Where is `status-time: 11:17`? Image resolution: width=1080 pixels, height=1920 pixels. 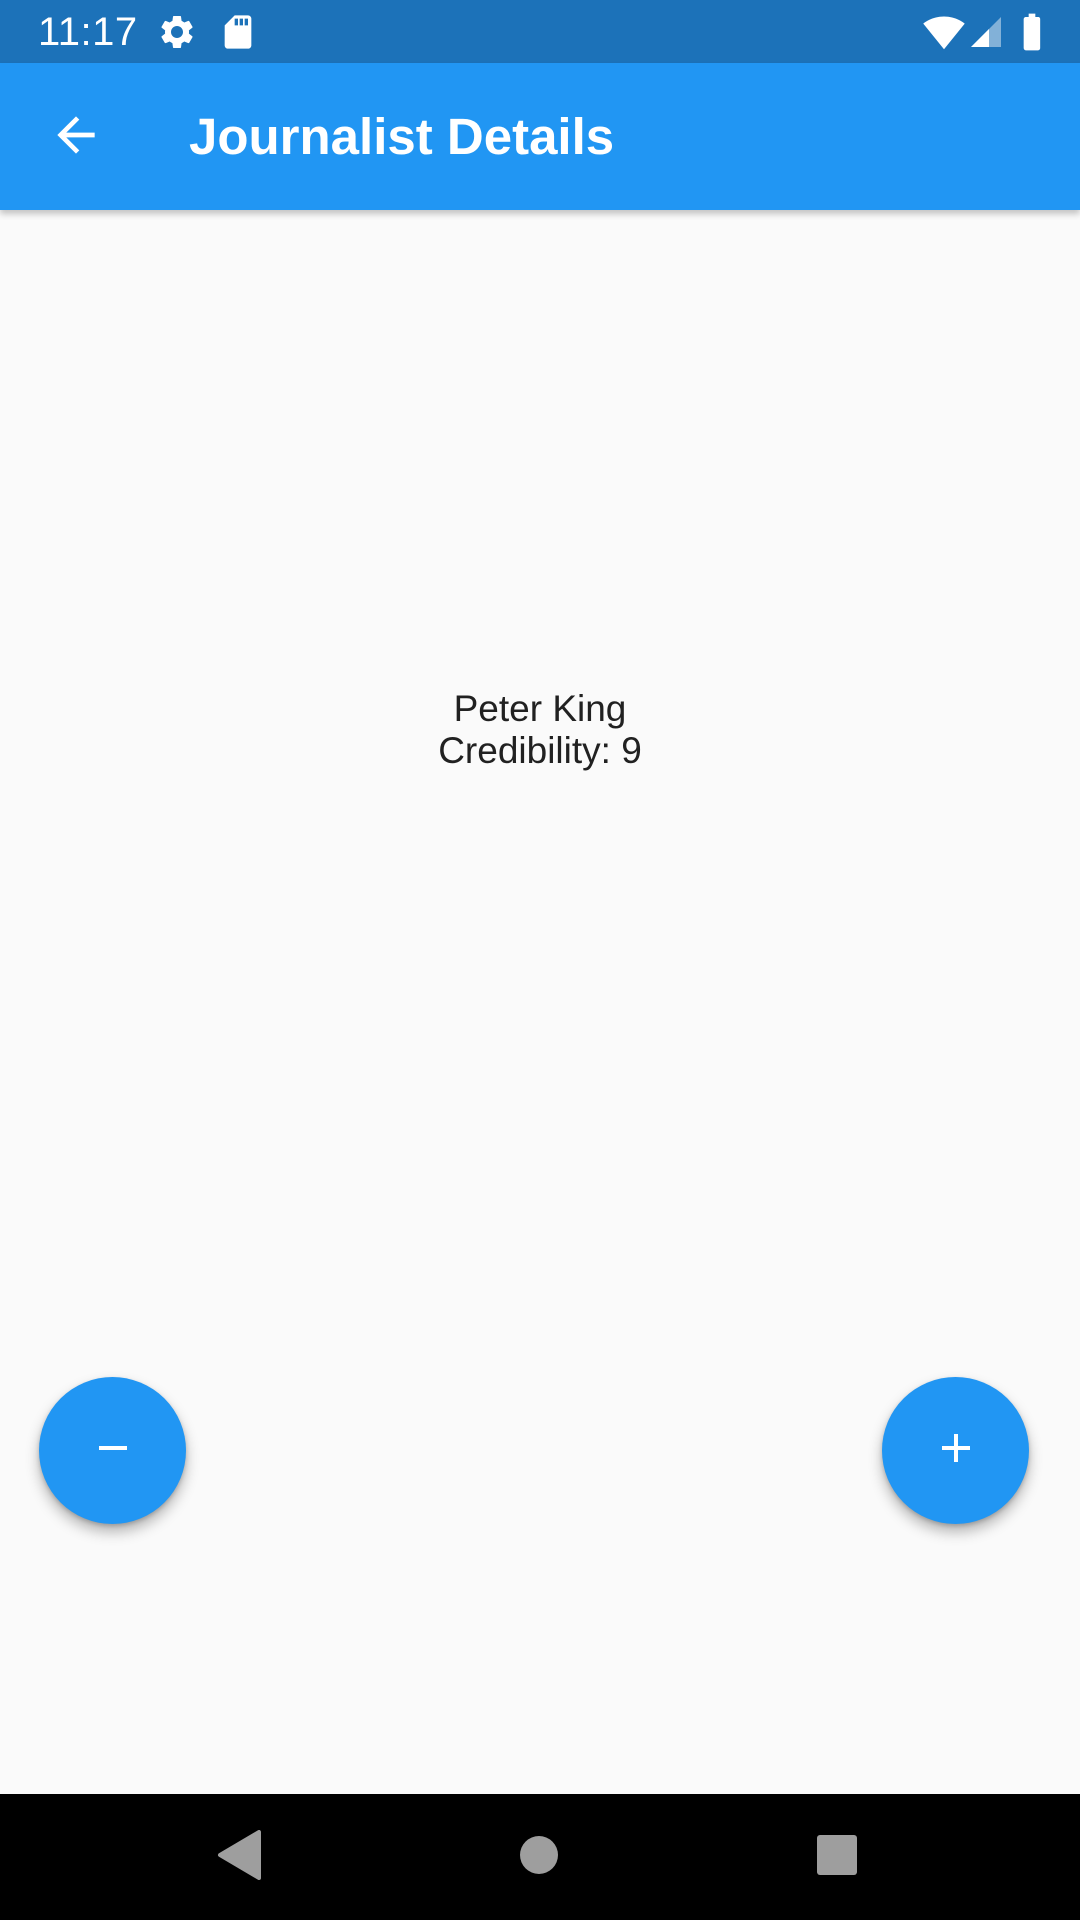
status-time: 11:17 is located at coordinates (88, 32).